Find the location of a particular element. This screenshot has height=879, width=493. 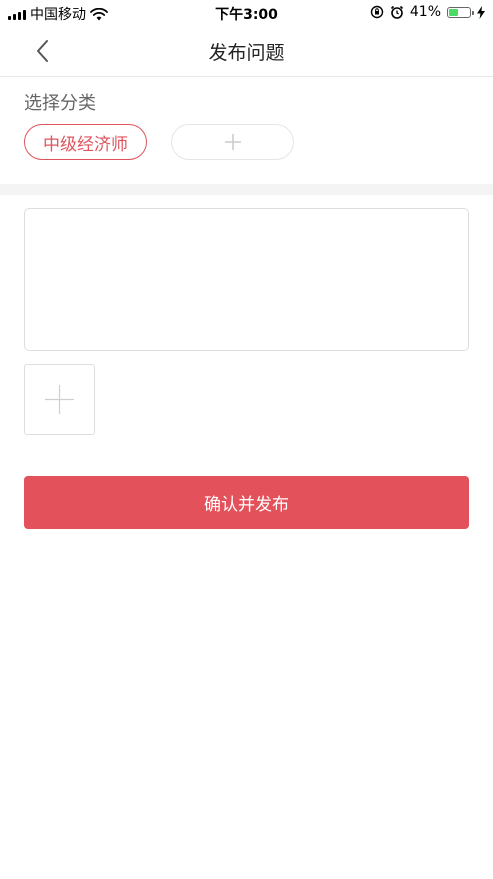

submit-button-label: 确认并发布 is located at coordinates (246, 505).